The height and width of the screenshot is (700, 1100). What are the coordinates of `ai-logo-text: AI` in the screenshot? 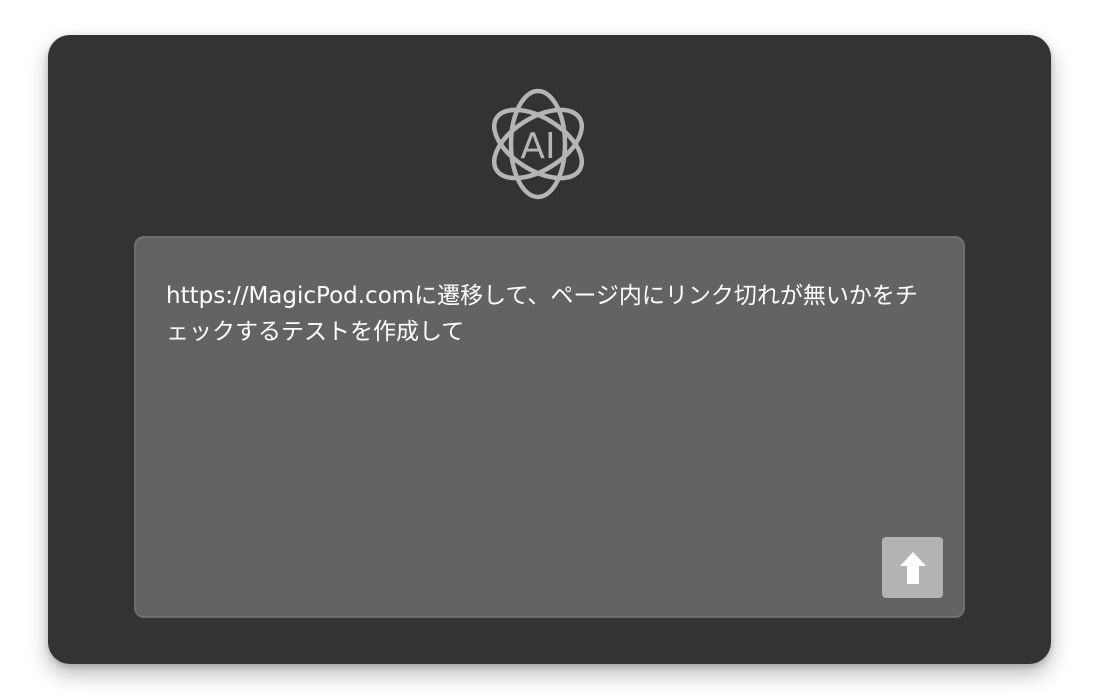 It's located at (537, 146).